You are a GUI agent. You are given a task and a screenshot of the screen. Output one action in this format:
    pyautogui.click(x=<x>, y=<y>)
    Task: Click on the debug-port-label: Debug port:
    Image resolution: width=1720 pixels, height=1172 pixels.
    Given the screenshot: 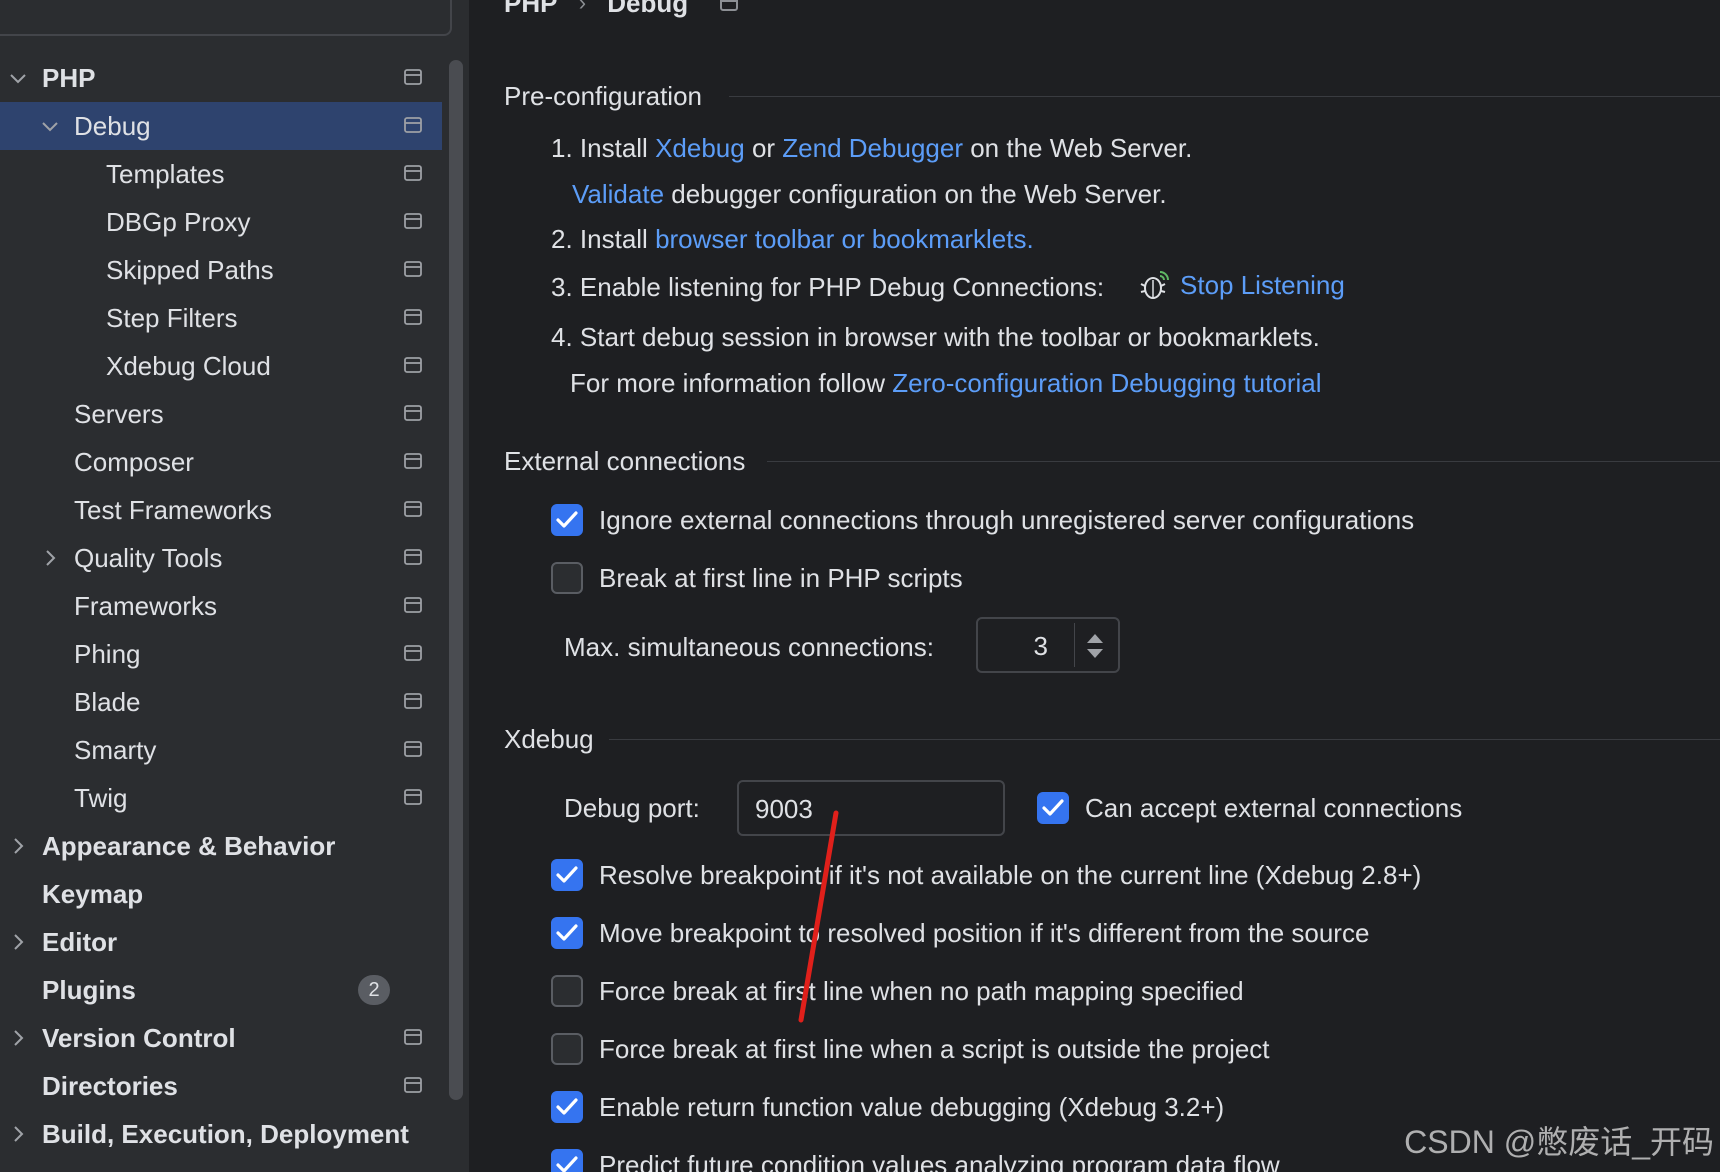 What is the action you would take?
    pyautogui.click(x=632, y=808)
    